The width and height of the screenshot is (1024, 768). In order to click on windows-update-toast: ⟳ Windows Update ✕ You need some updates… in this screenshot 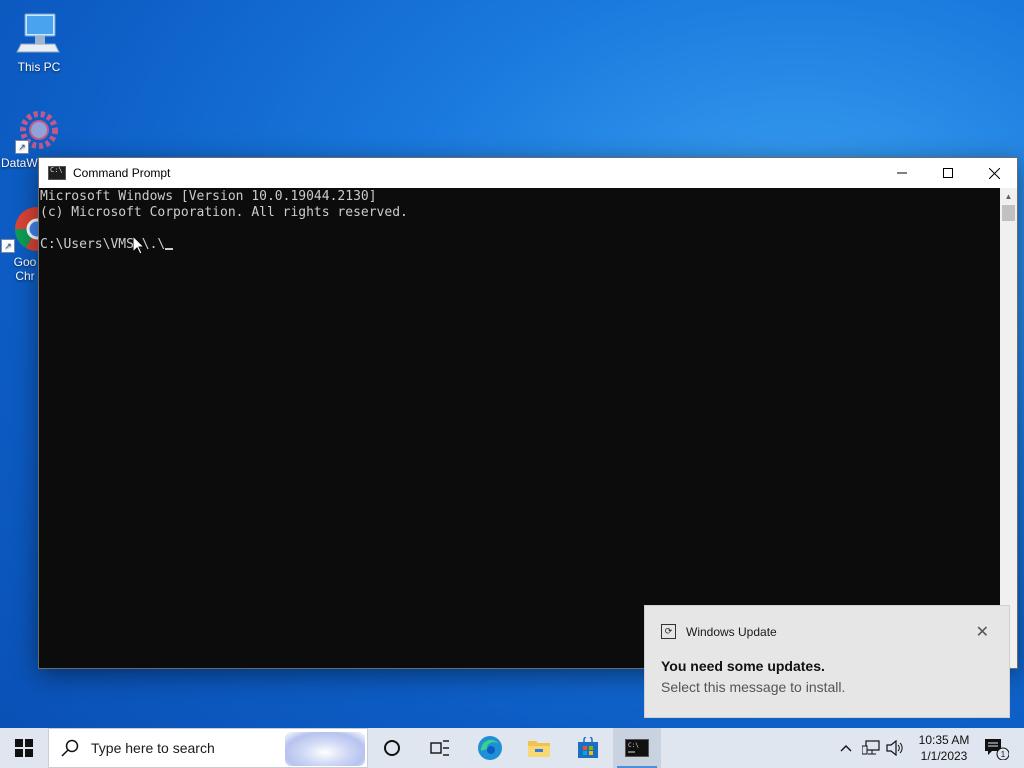, I will do `click(827, 661)`.